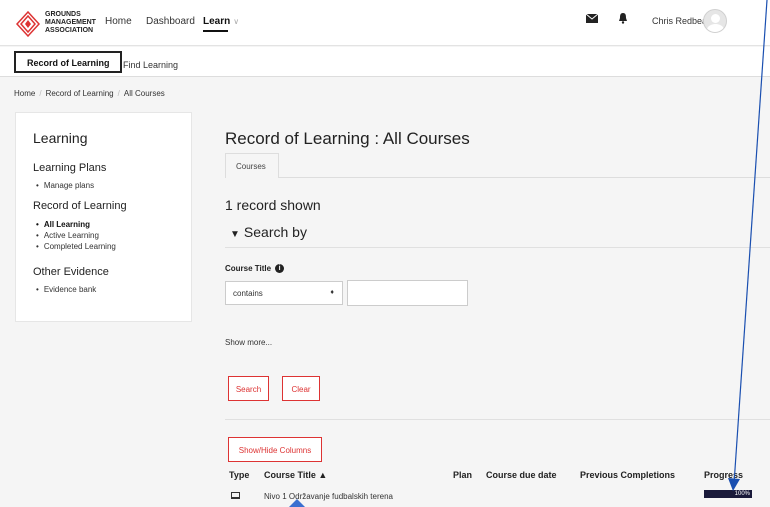  Describe the element at coordinates (284, 293) in the screenshot. I see `operator-select: contains ♦` at that location.